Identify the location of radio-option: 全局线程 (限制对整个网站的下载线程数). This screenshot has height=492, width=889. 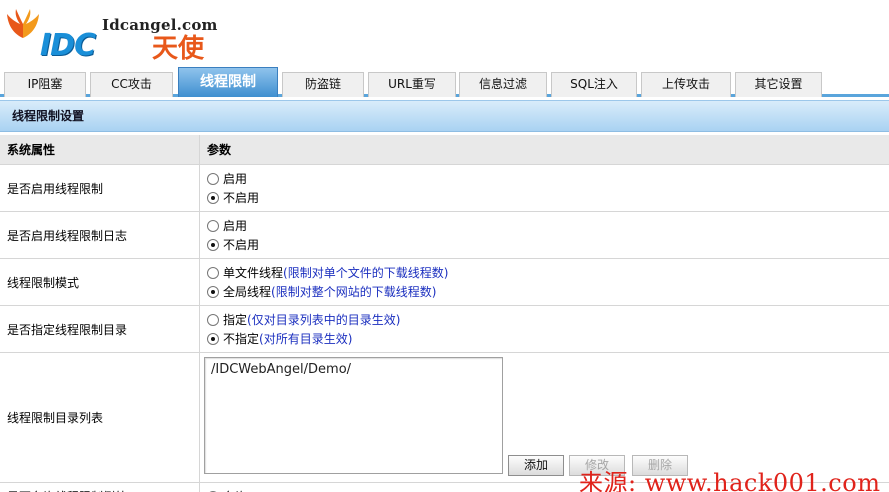
(548, 291).